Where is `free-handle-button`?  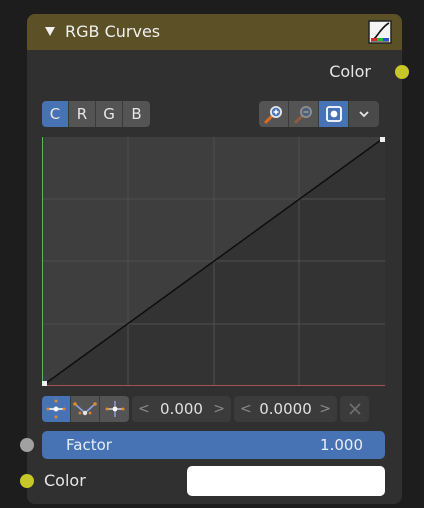
free-handle-button is located at coordinates (114, 409).